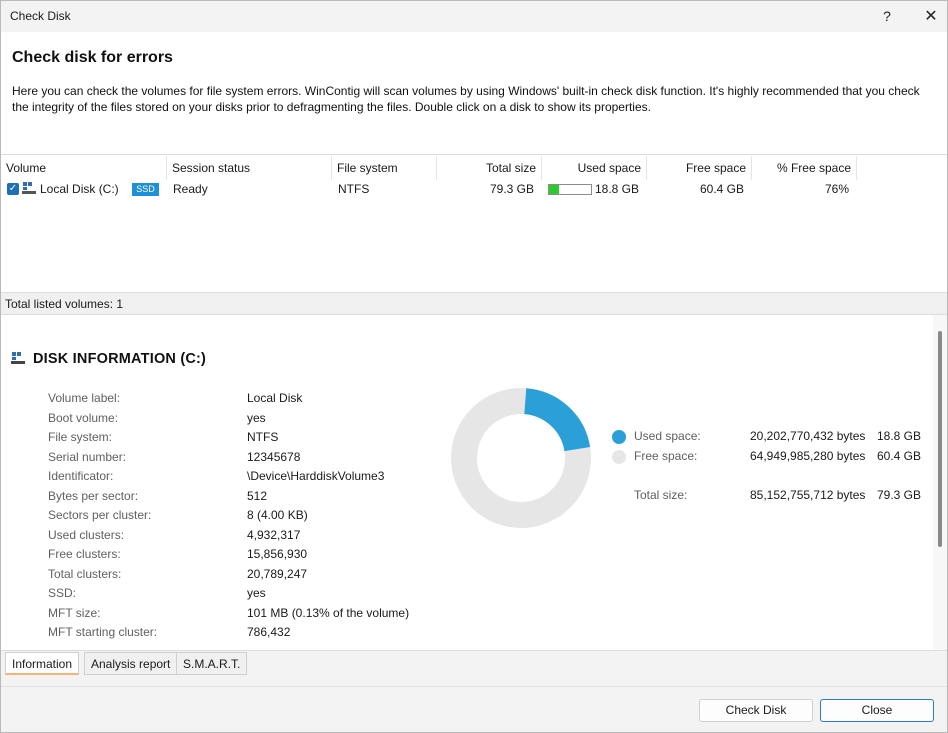 This screenshot has height=733, width=948. Describe the element at coordinates (666, 456) in the screenshot. I see `legend-free-label: Free space:` at that location.